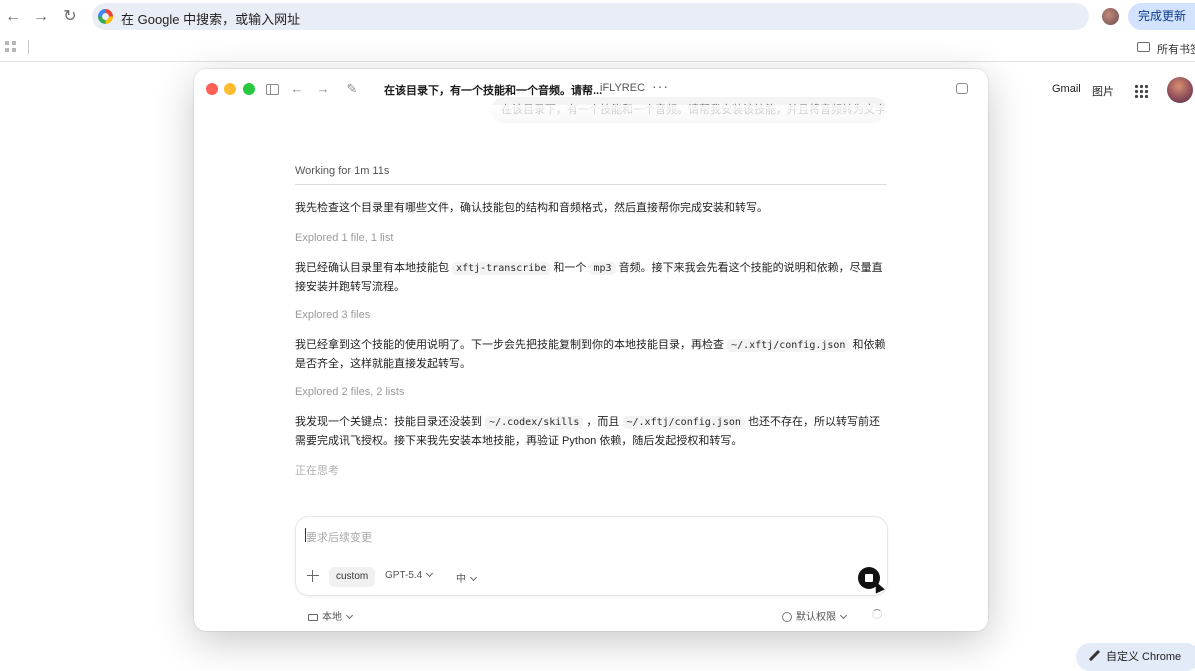  I want to click on omnibox: 在 Google 中搜索，或输入网址, so click(590, 16).